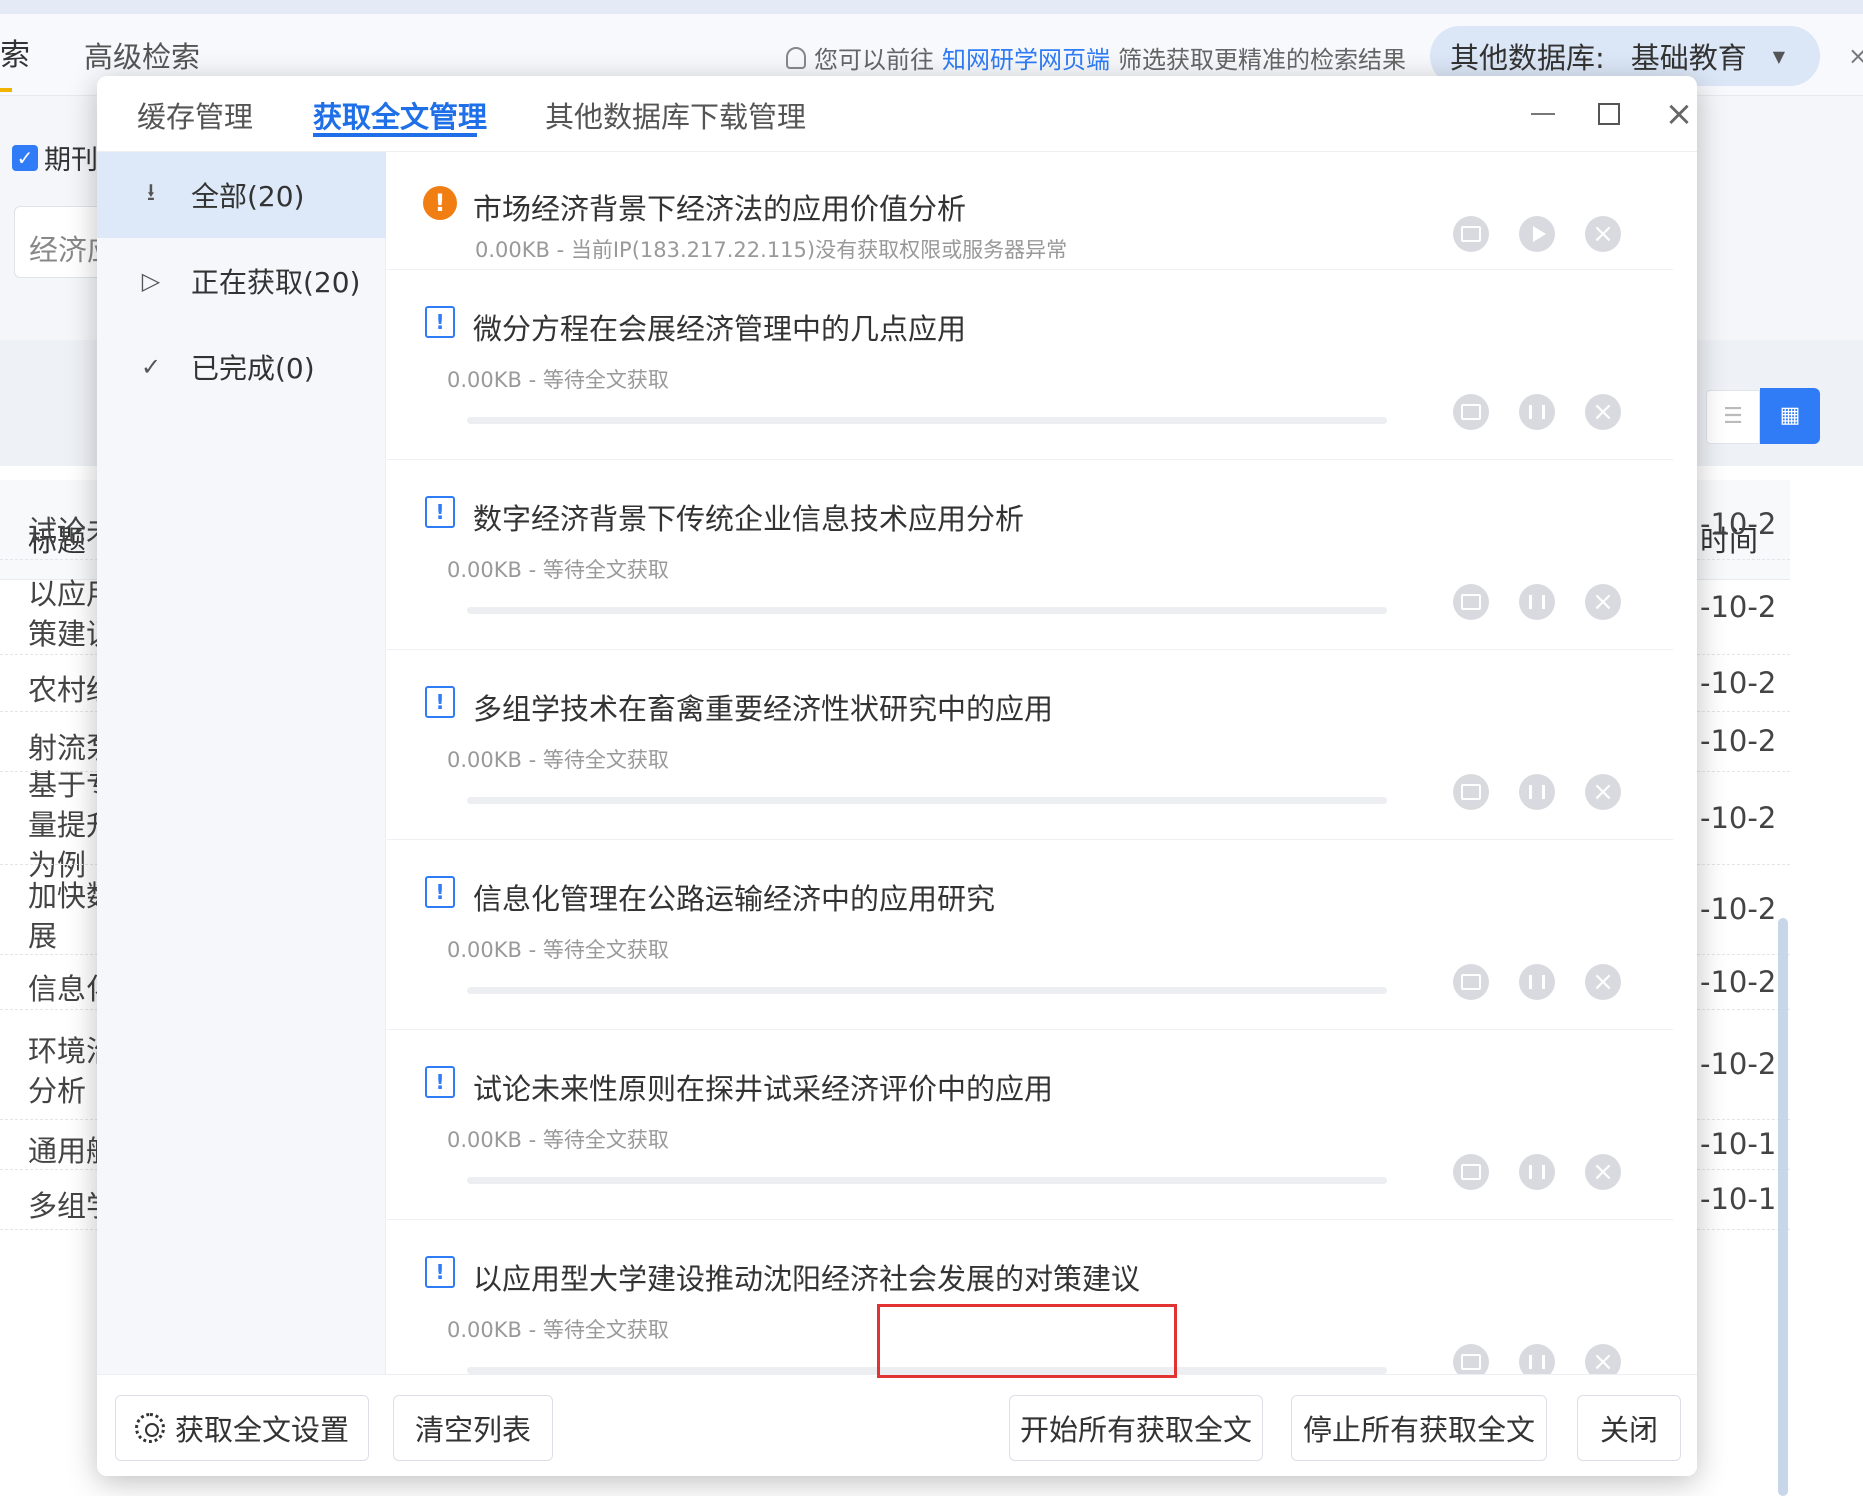 The width and height of the screenshot is (1863, 1496). I want to click on database-value: 基础教育, so click(1688, 58).